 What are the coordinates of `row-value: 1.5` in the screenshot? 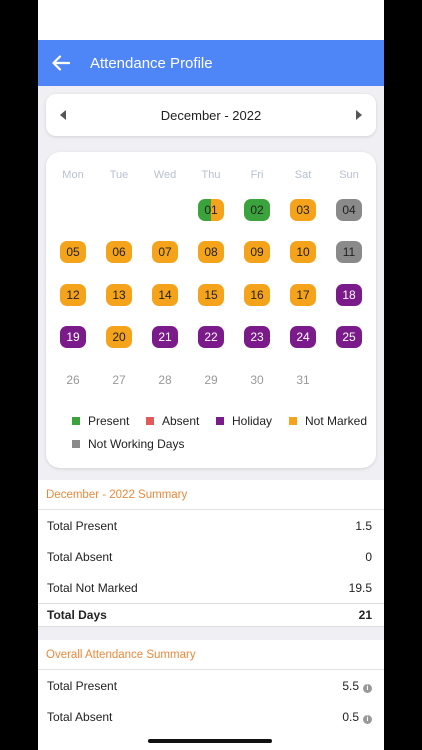 It's located at (363, 525).